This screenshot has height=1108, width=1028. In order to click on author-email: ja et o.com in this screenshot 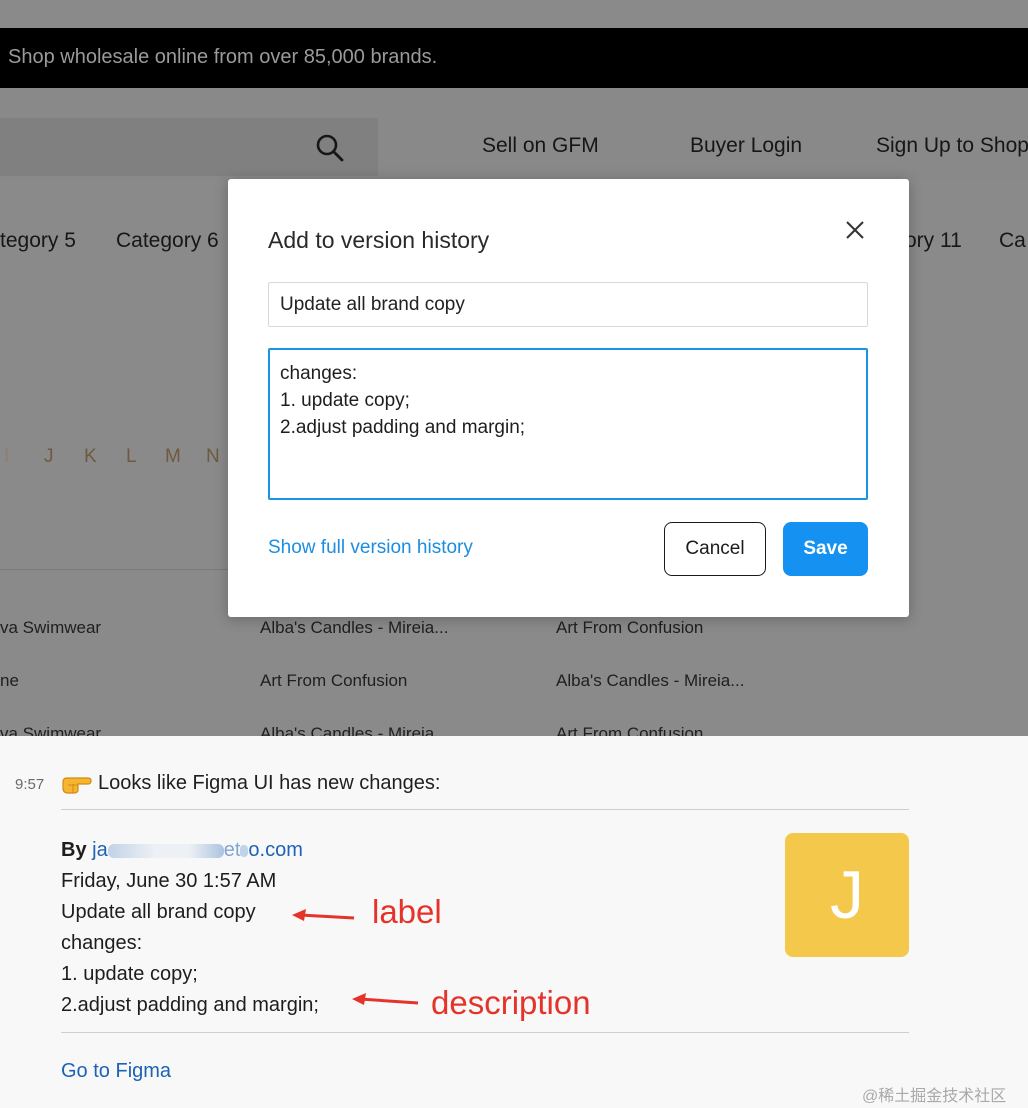, I will do `click(197, 850)`.